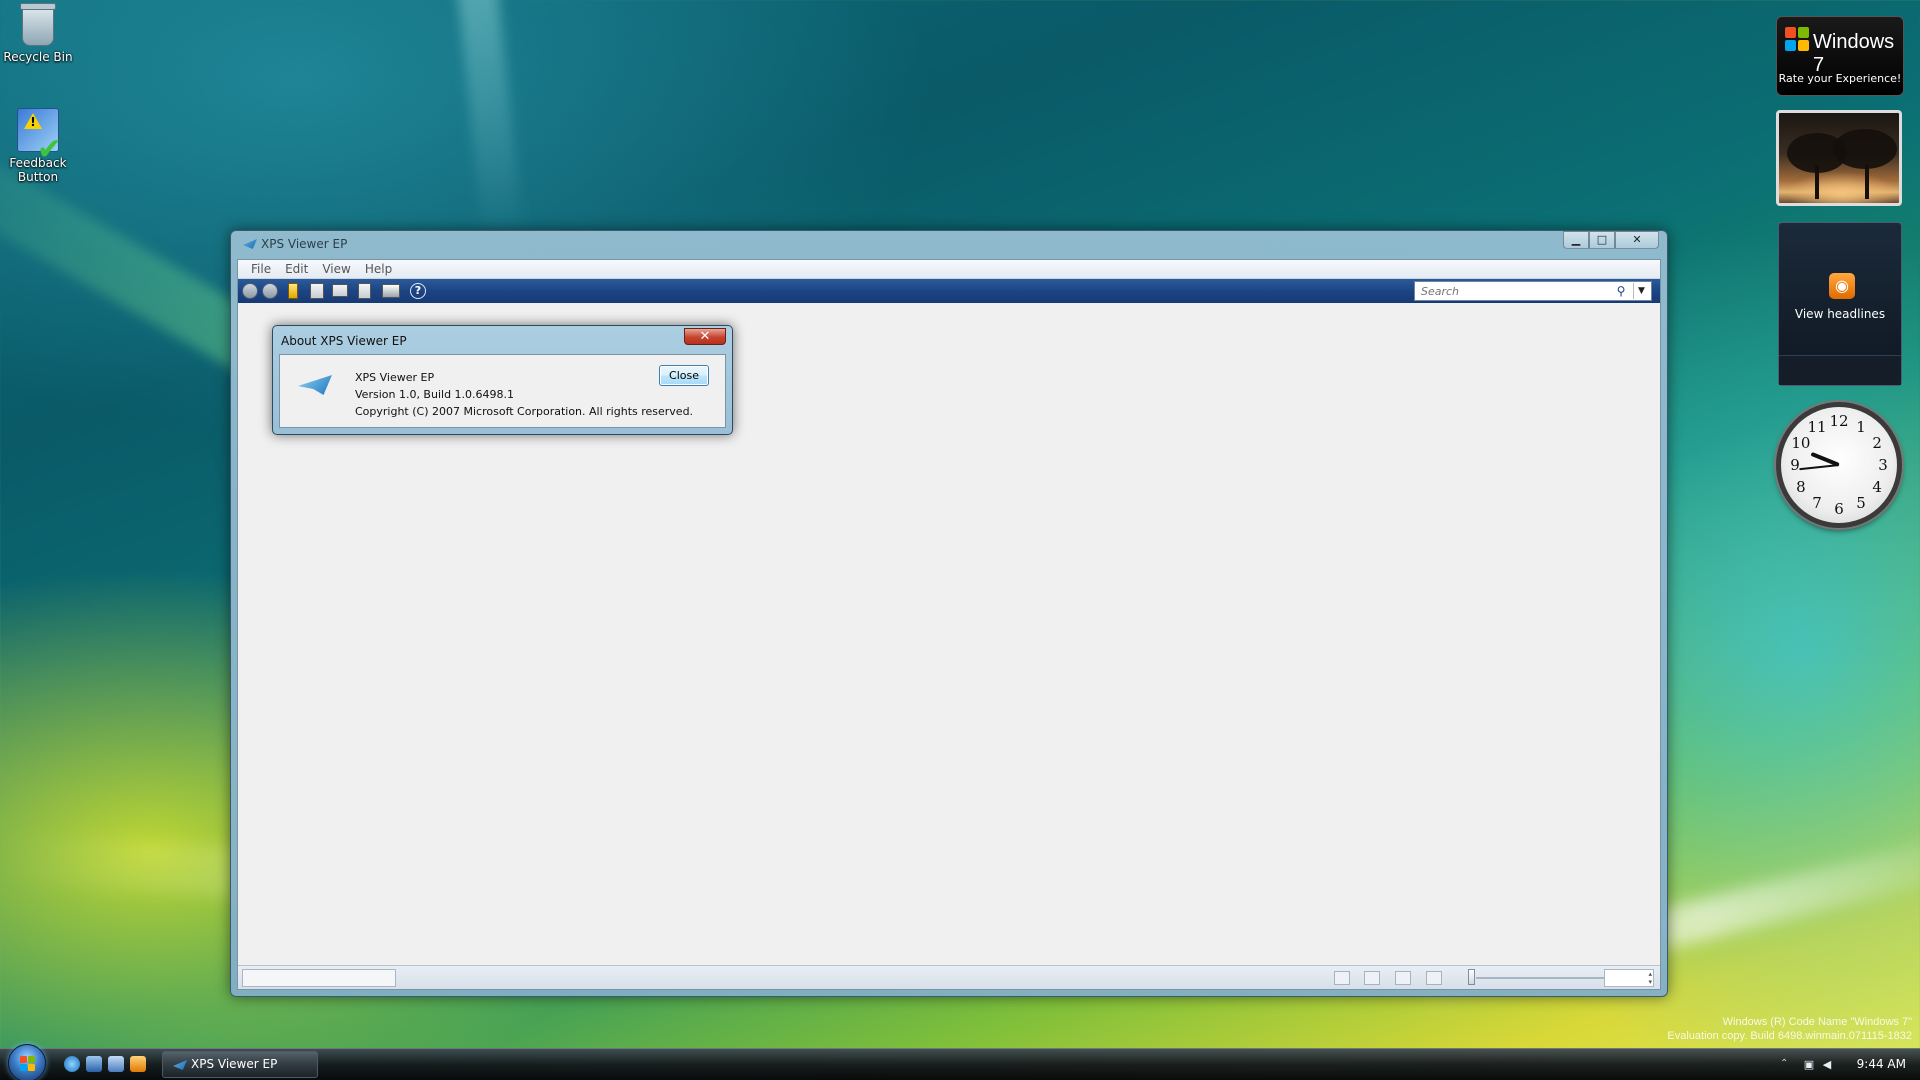  What do you see at coordinates (1372, 978) in the screenshot?
I see `fit-width-icon` at bounding box center [1372, 978].